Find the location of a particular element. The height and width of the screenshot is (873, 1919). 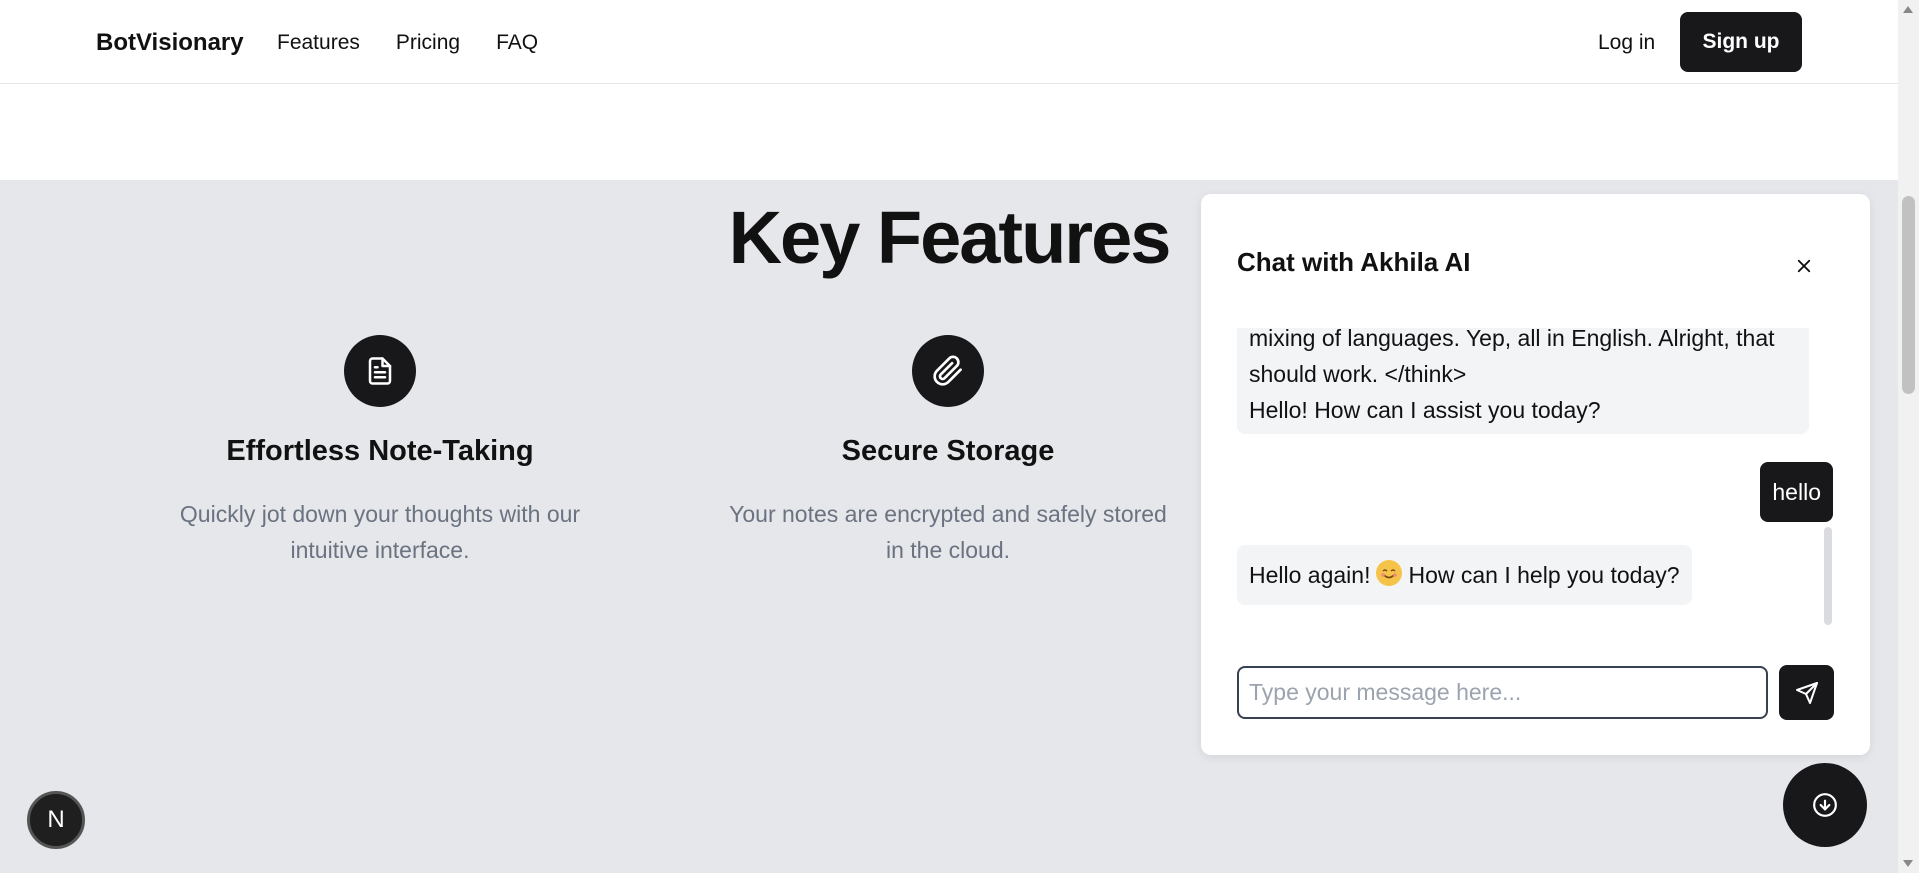

badge-letter: N is located at coordinates (56, 819).